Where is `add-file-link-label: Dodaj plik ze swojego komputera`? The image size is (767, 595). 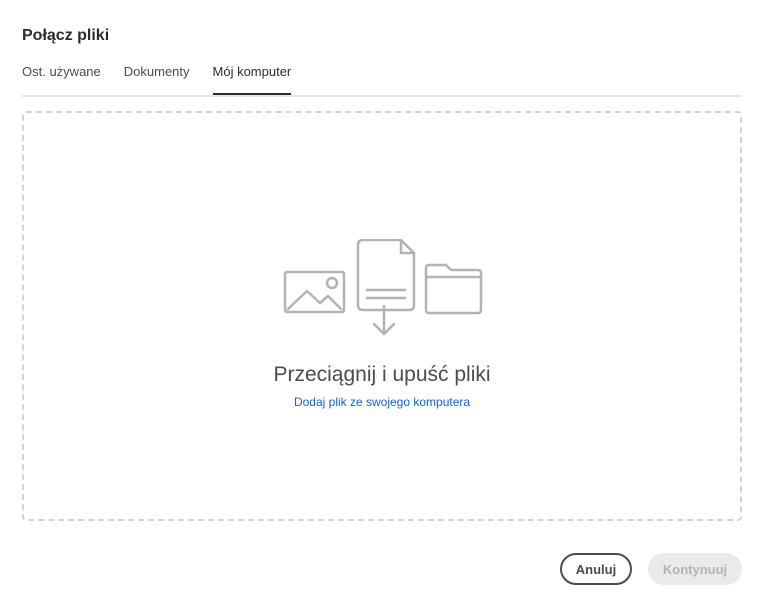 add-file-link-label: Dodaj plik ze swojego komputera is located at coordinates (382, 402).